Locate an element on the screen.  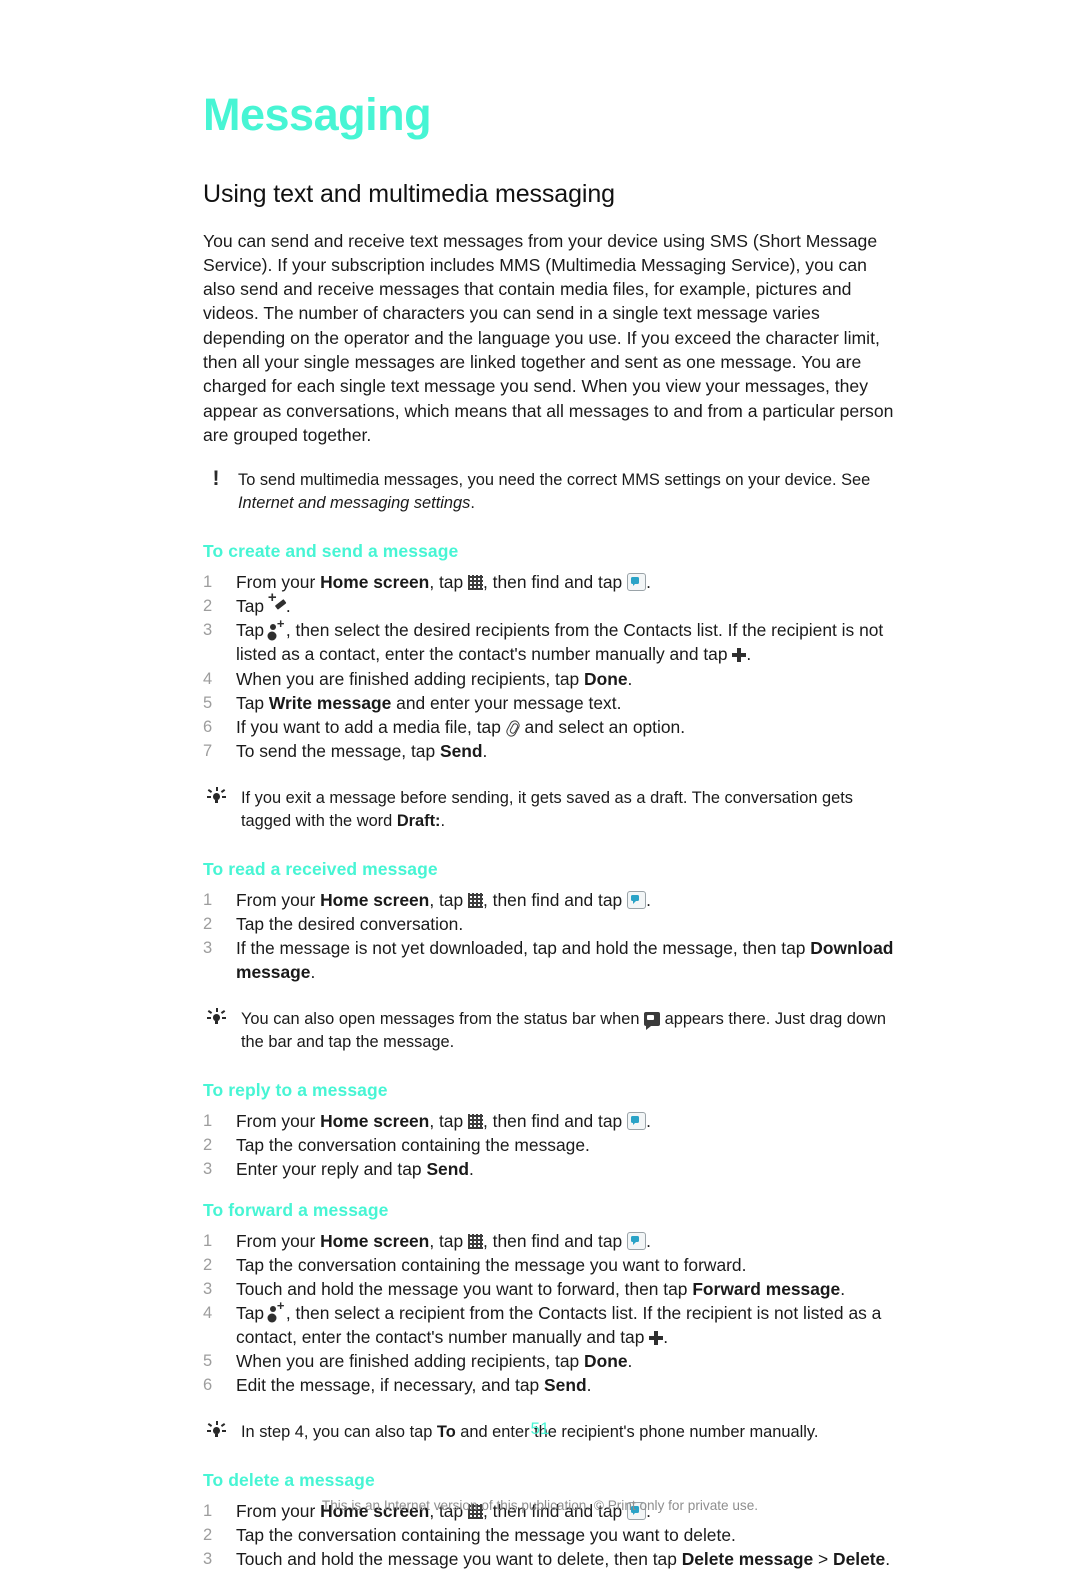
procedure-title-forward: To forward a message is located at coordinates (296, 1209).